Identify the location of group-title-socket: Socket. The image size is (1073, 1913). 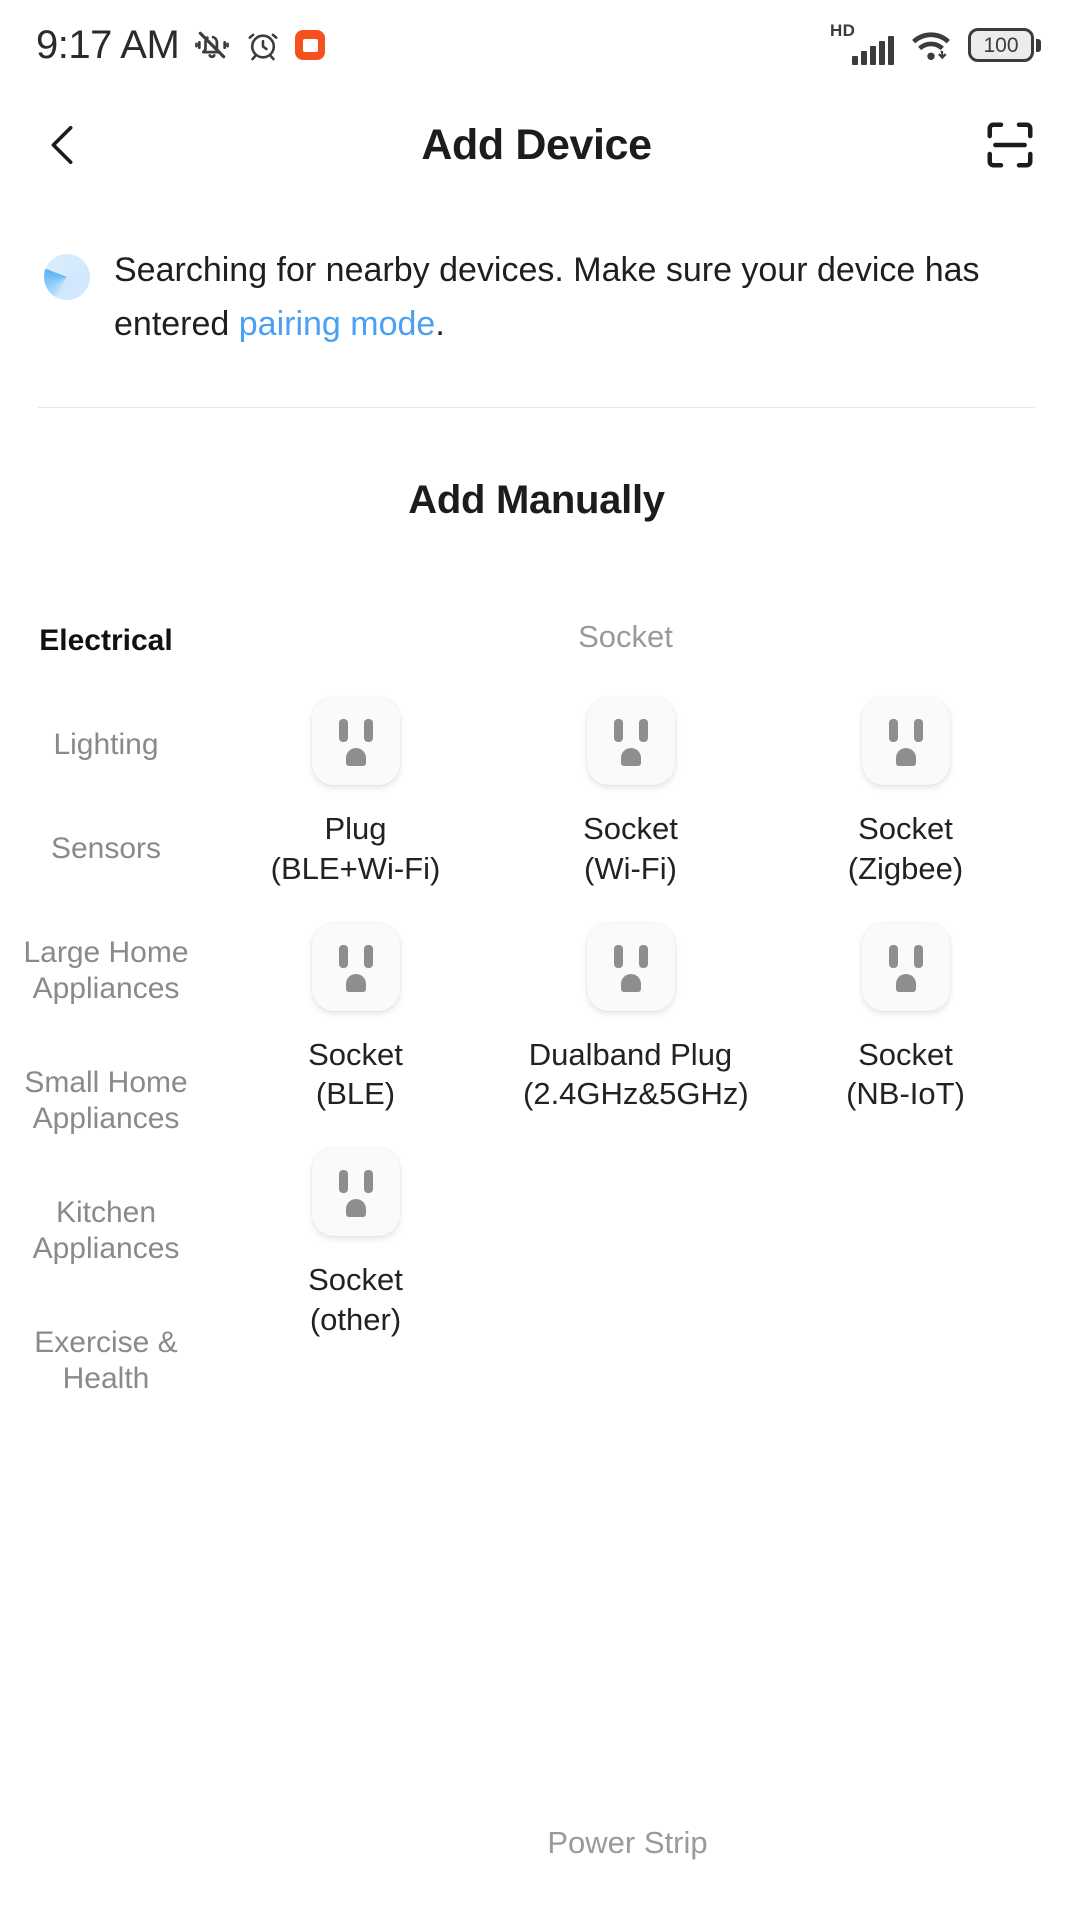
(625, 637).